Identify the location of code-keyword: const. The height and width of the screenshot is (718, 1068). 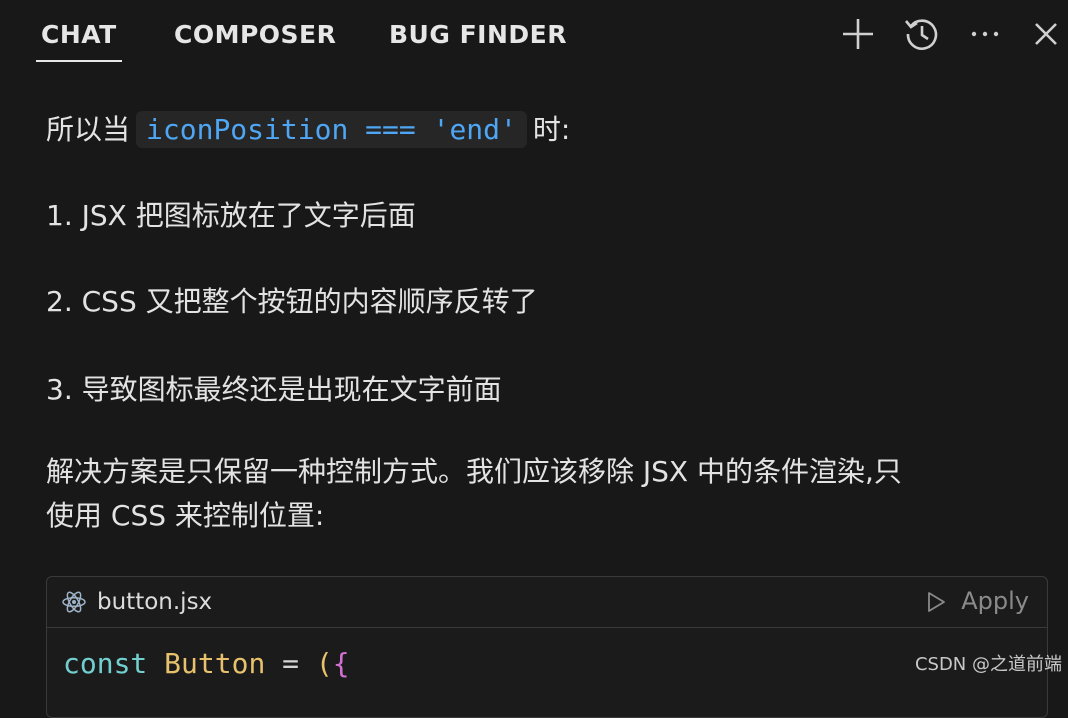
(105, 663).